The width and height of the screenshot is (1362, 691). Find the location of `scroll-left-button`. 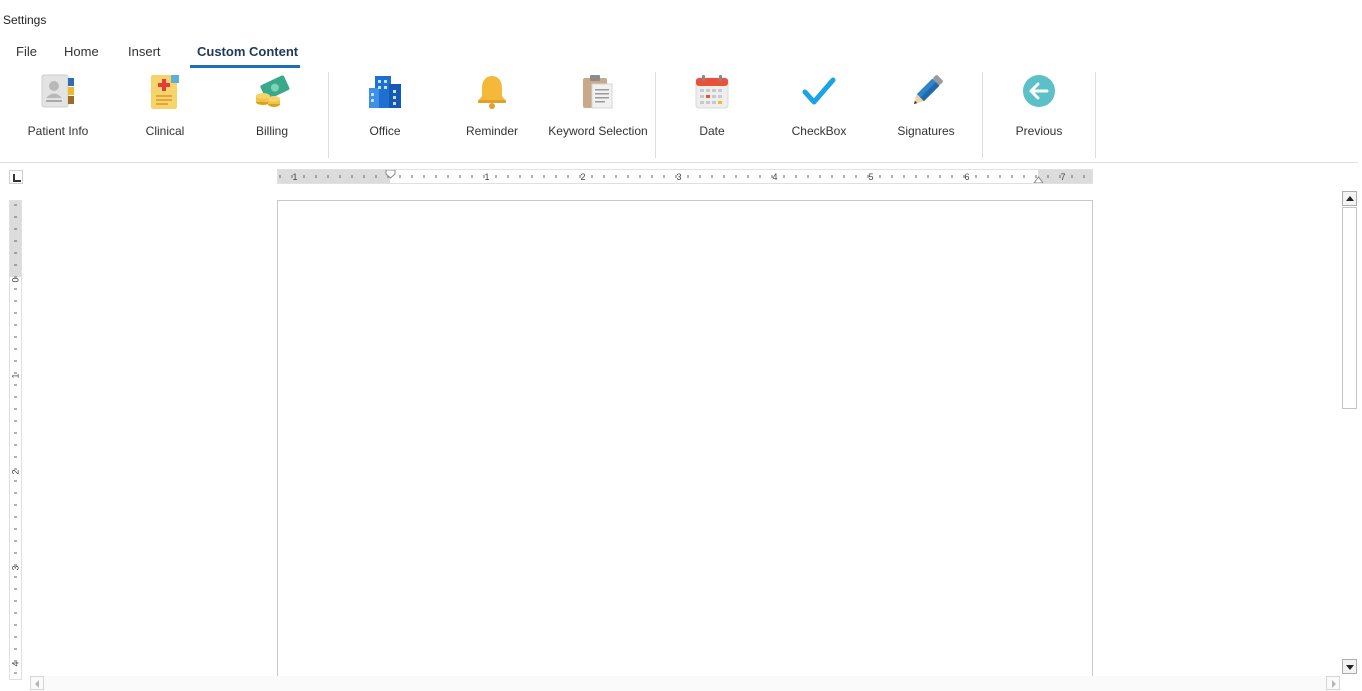

scroll-left-button is located at coordinates (37, 683).